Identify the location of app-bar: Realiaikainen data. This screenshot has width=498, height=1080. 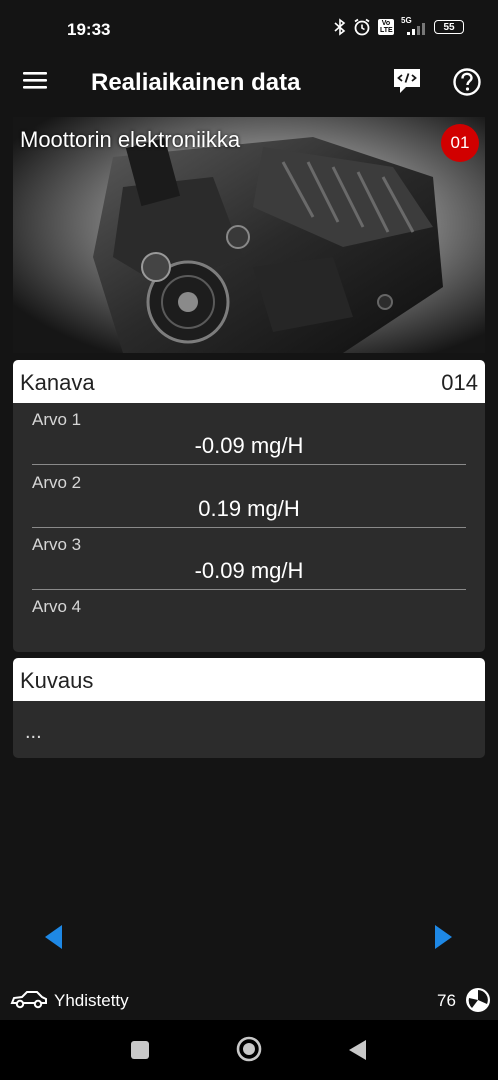
(249, 83).